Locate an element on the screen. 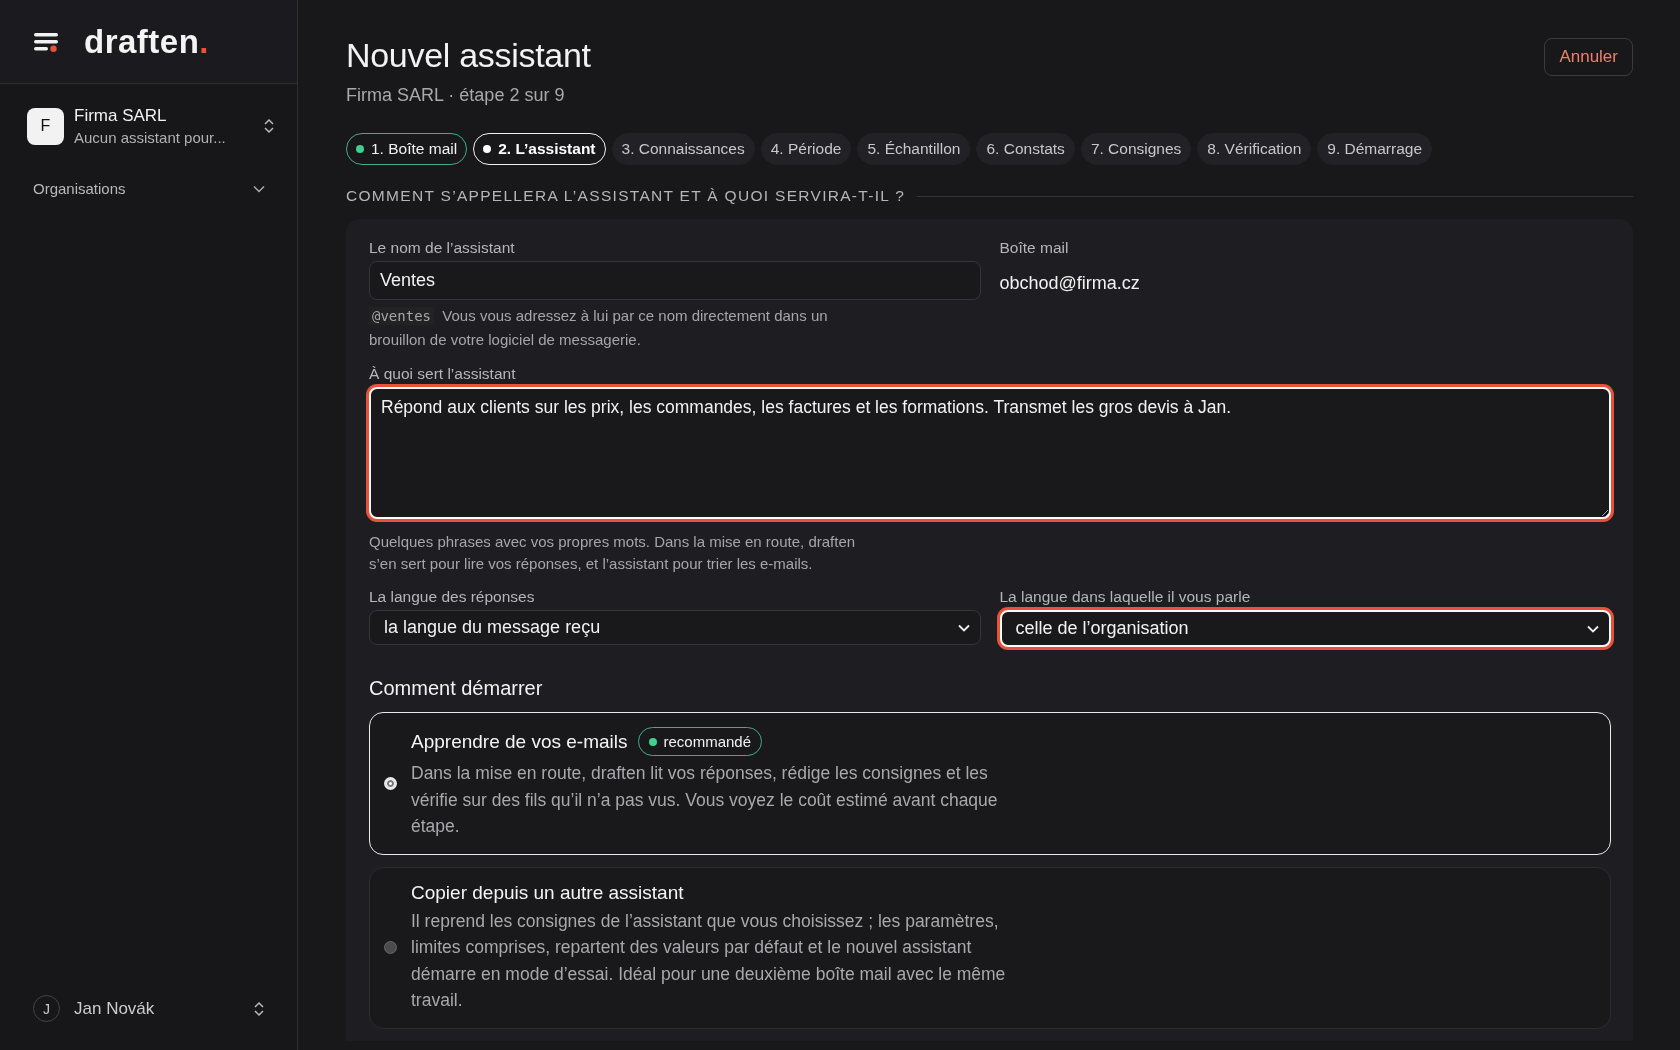 The image size is (1680, 1050). option-description: Dans la mise en route, draften lit vos réponses, rédige les consignes et les vérifie sur des fils qu’il n’a pas vus. Vous voyez le coût estimé avant chaque étape. is located at coordinates (705, 800).